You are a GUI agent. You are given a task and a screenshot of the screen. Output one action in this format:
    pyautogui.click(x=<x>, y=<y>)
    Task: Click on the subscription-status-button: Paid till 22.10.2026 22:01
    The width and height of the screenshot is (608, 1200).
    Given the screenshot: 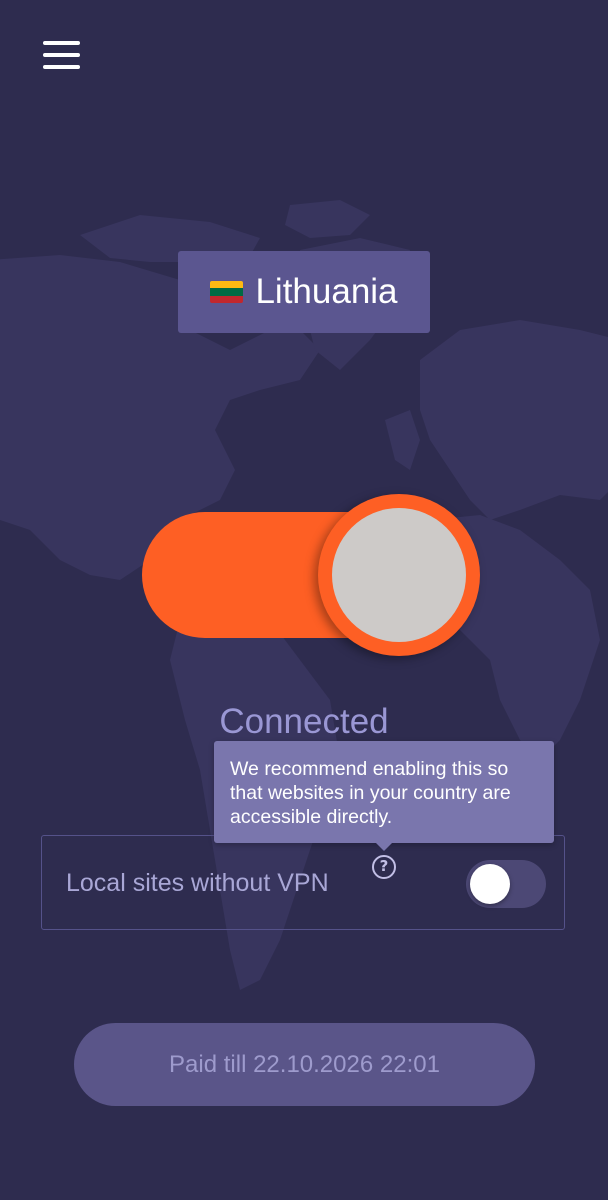 What is the action you would take?
    pyautogui.click(x=304, y=1064)
    